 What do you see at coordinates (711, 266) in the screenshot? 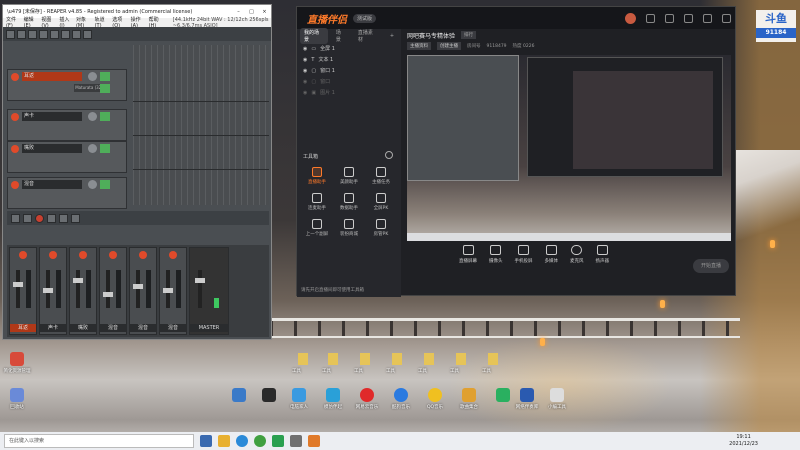
I see `start-live-button: 开始直播` at bounding box center [711, 266].